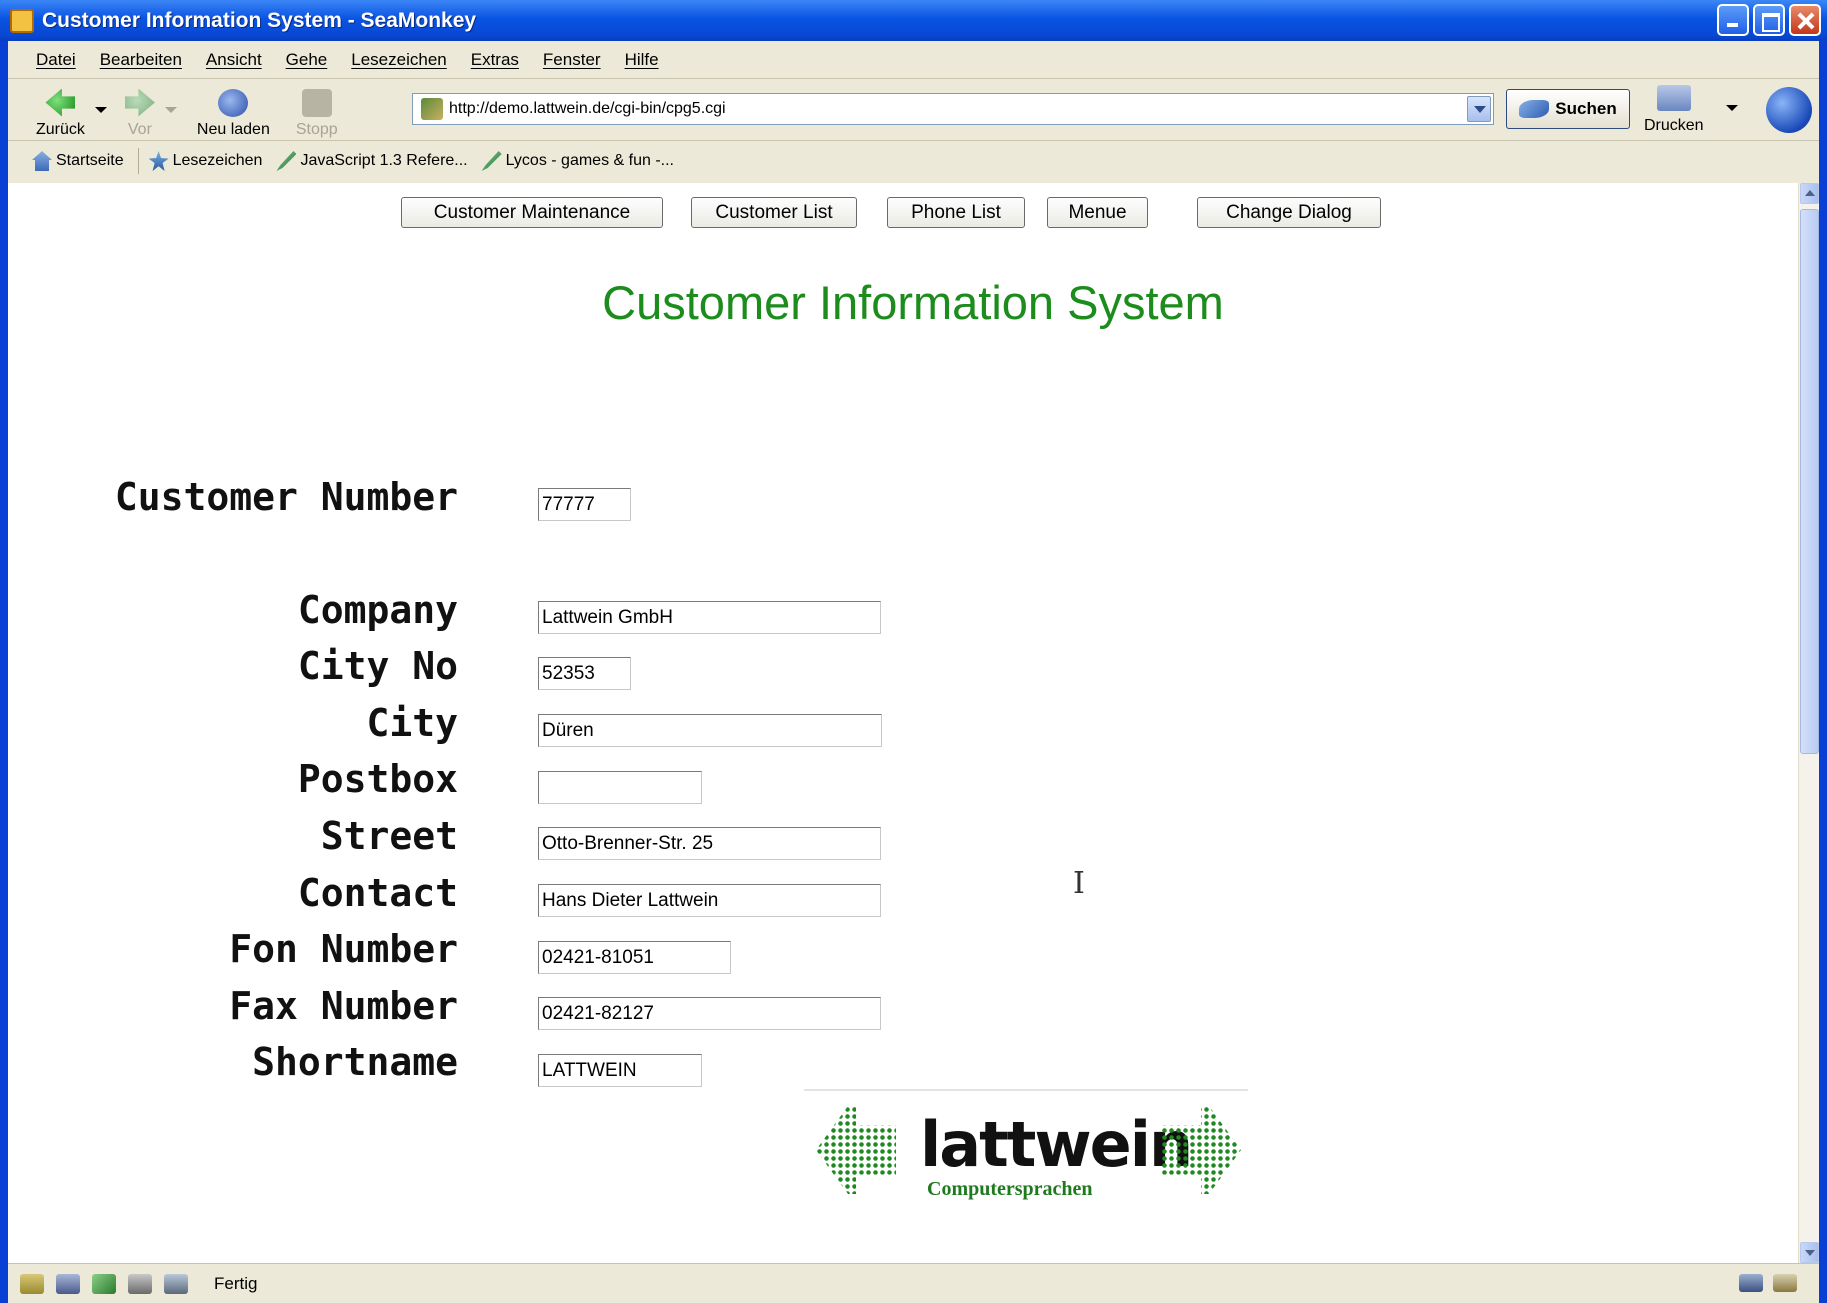  I want to click on city-no-label: City No, so click(377, 666).